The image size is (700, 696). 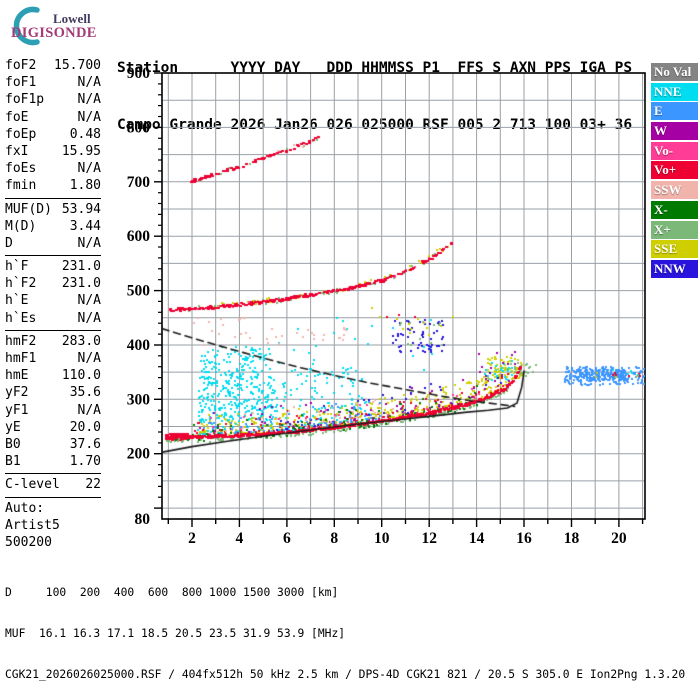 What do you see at coordinates (572, 538) in the screenshot?
I see `x-tick-label: 18` at bounding box center [572, 538].